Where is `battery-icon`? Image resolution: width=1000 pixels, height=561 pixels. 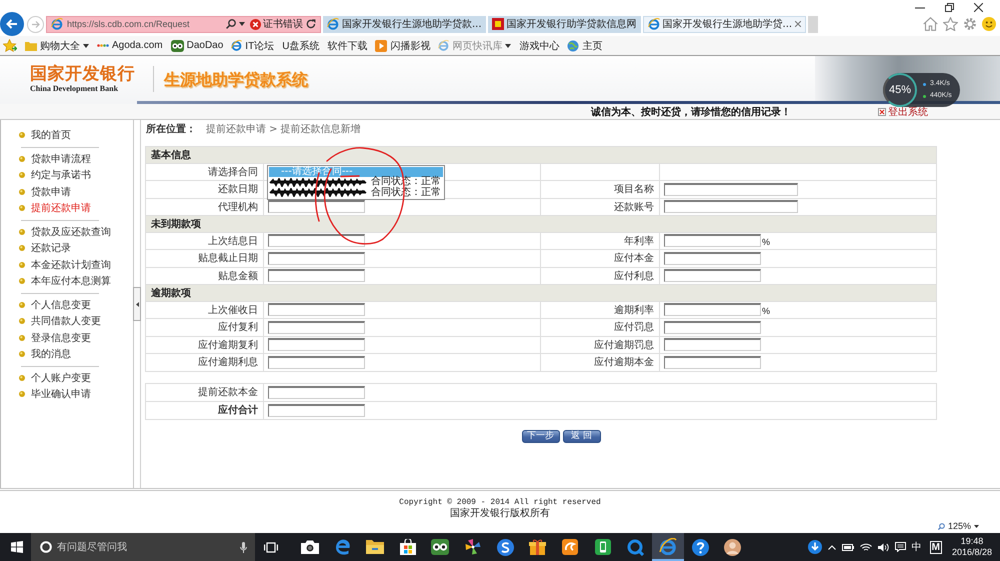
battery-icon is located at coordinates (848, 547).